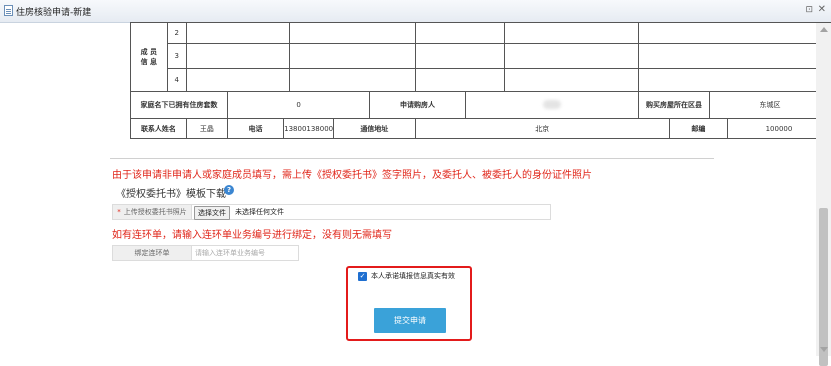 Image resolution: width=831 pixels, height=366 pixels. Describe the element at coordinates (417, 105) in the screenshot. I see `applicant-label: 申请购房人` at that location.